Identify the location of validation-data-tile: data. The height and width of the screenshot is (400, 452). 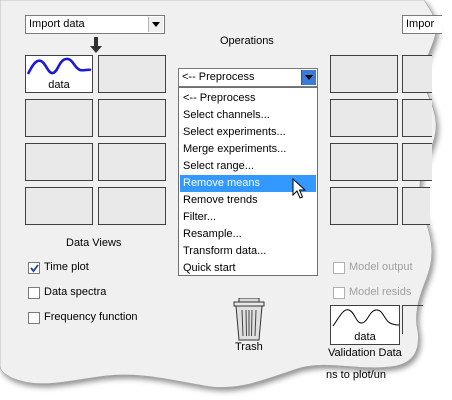
(365, 325).